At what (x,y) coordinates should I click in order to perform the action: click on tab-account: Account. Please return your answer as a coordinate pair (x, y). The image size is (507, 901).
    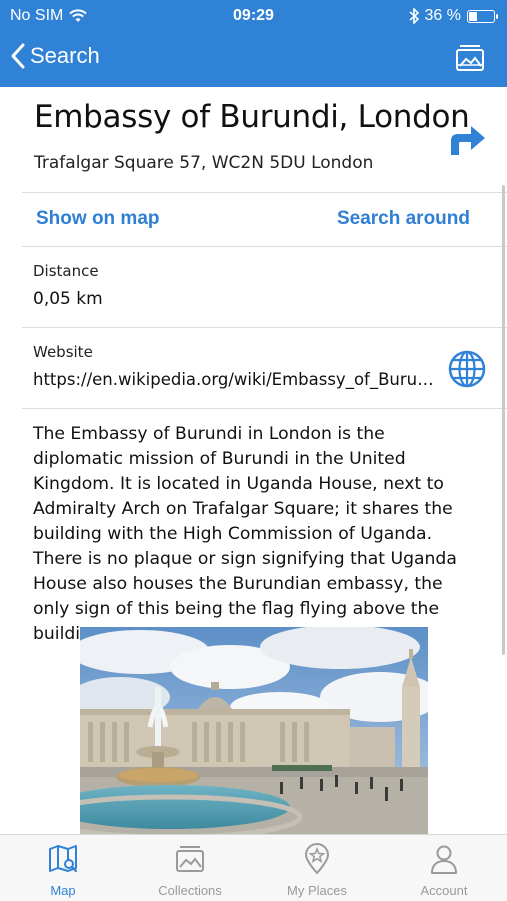
    Looking at the image, I should click on (444, 868).